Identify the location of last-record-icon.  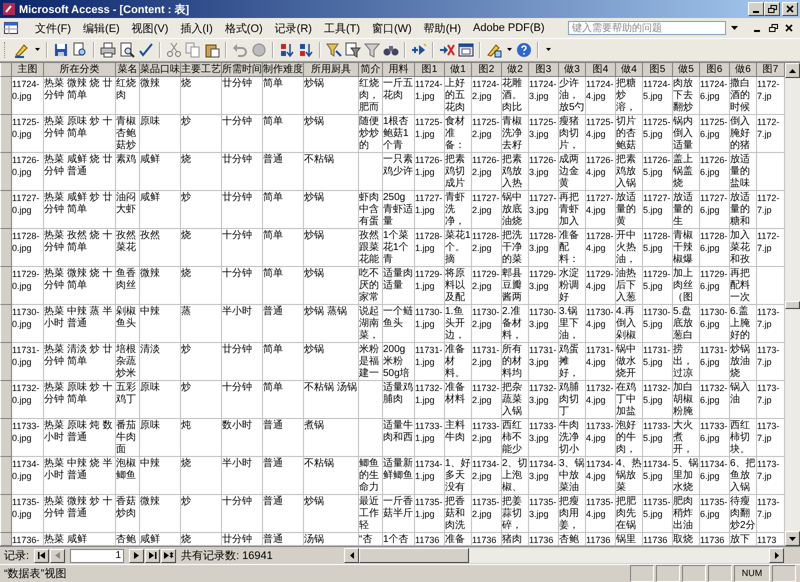
(152, 555).